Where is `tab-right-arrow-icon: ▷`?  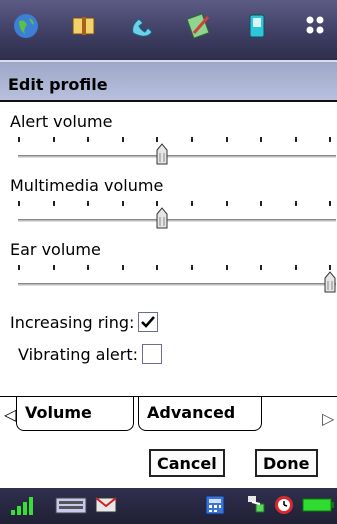
tab-right-arrow-icon: ▷ is located at coordinates (328, 418).